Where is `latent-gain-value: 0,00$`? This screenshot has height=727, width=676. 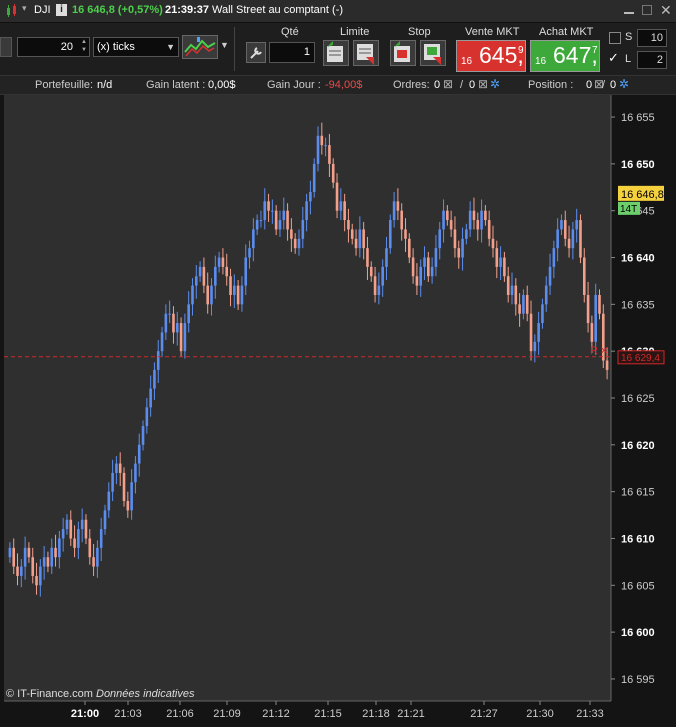
latent-gain-value: 0,00$ is located at coordinates (222, 85).